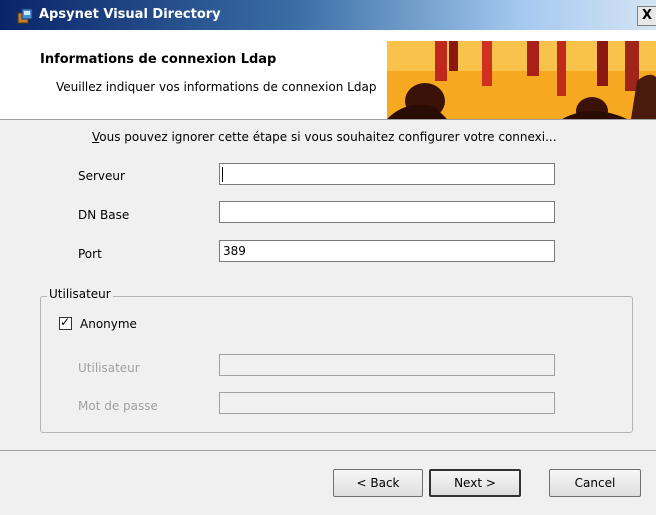  I want to click on anonymous-checkbox: ✓, so click(65, 322).